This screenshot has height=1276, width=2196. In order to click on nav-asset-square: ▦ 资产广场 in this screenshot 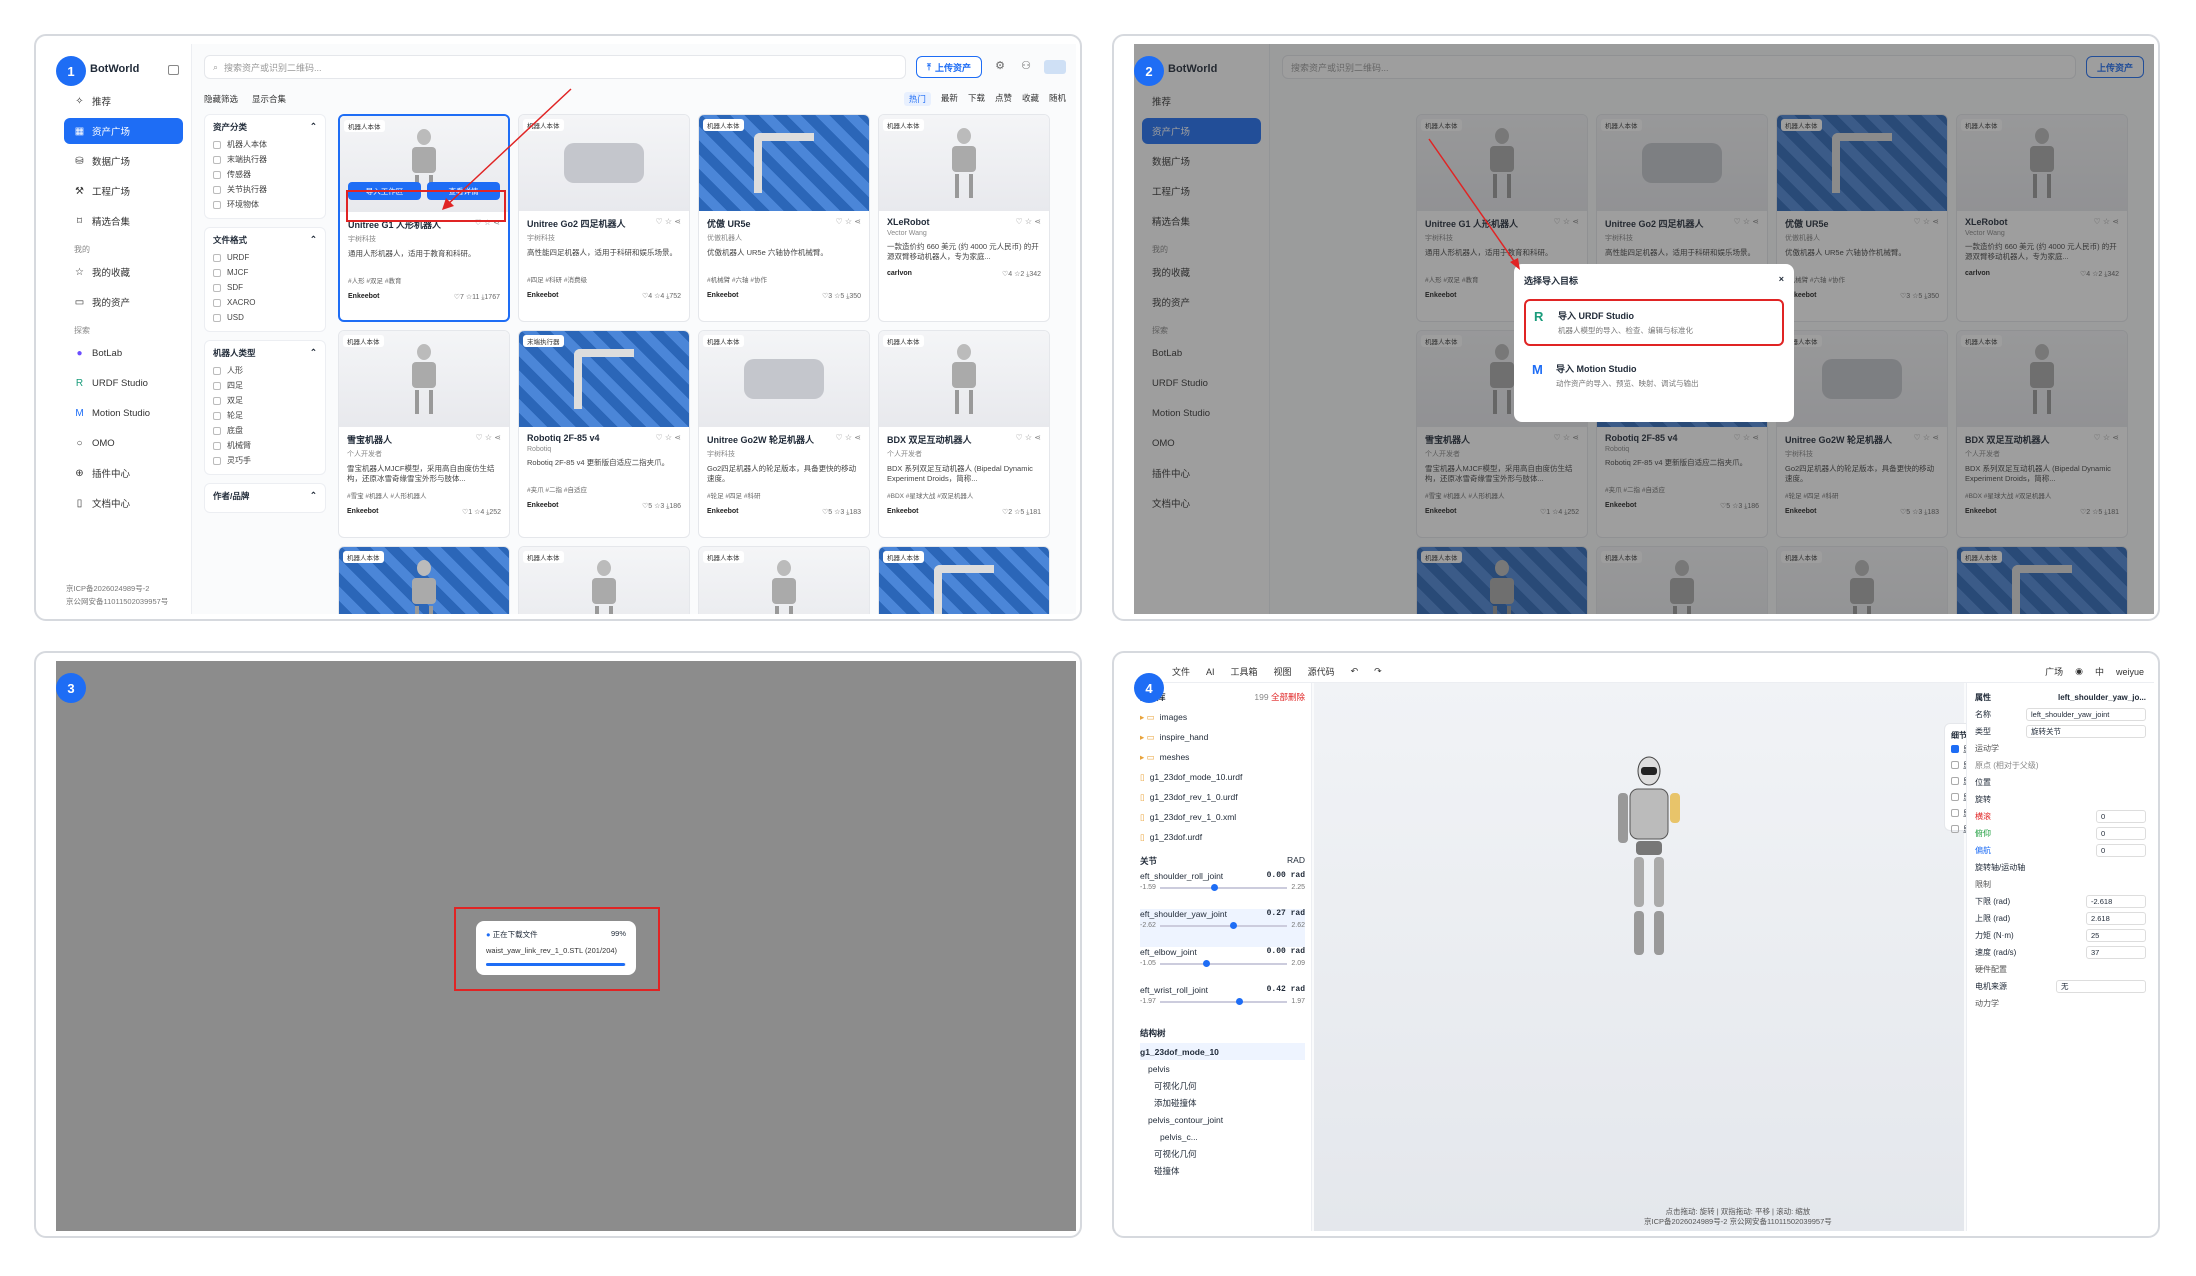, I will do `click(123, 131)`.